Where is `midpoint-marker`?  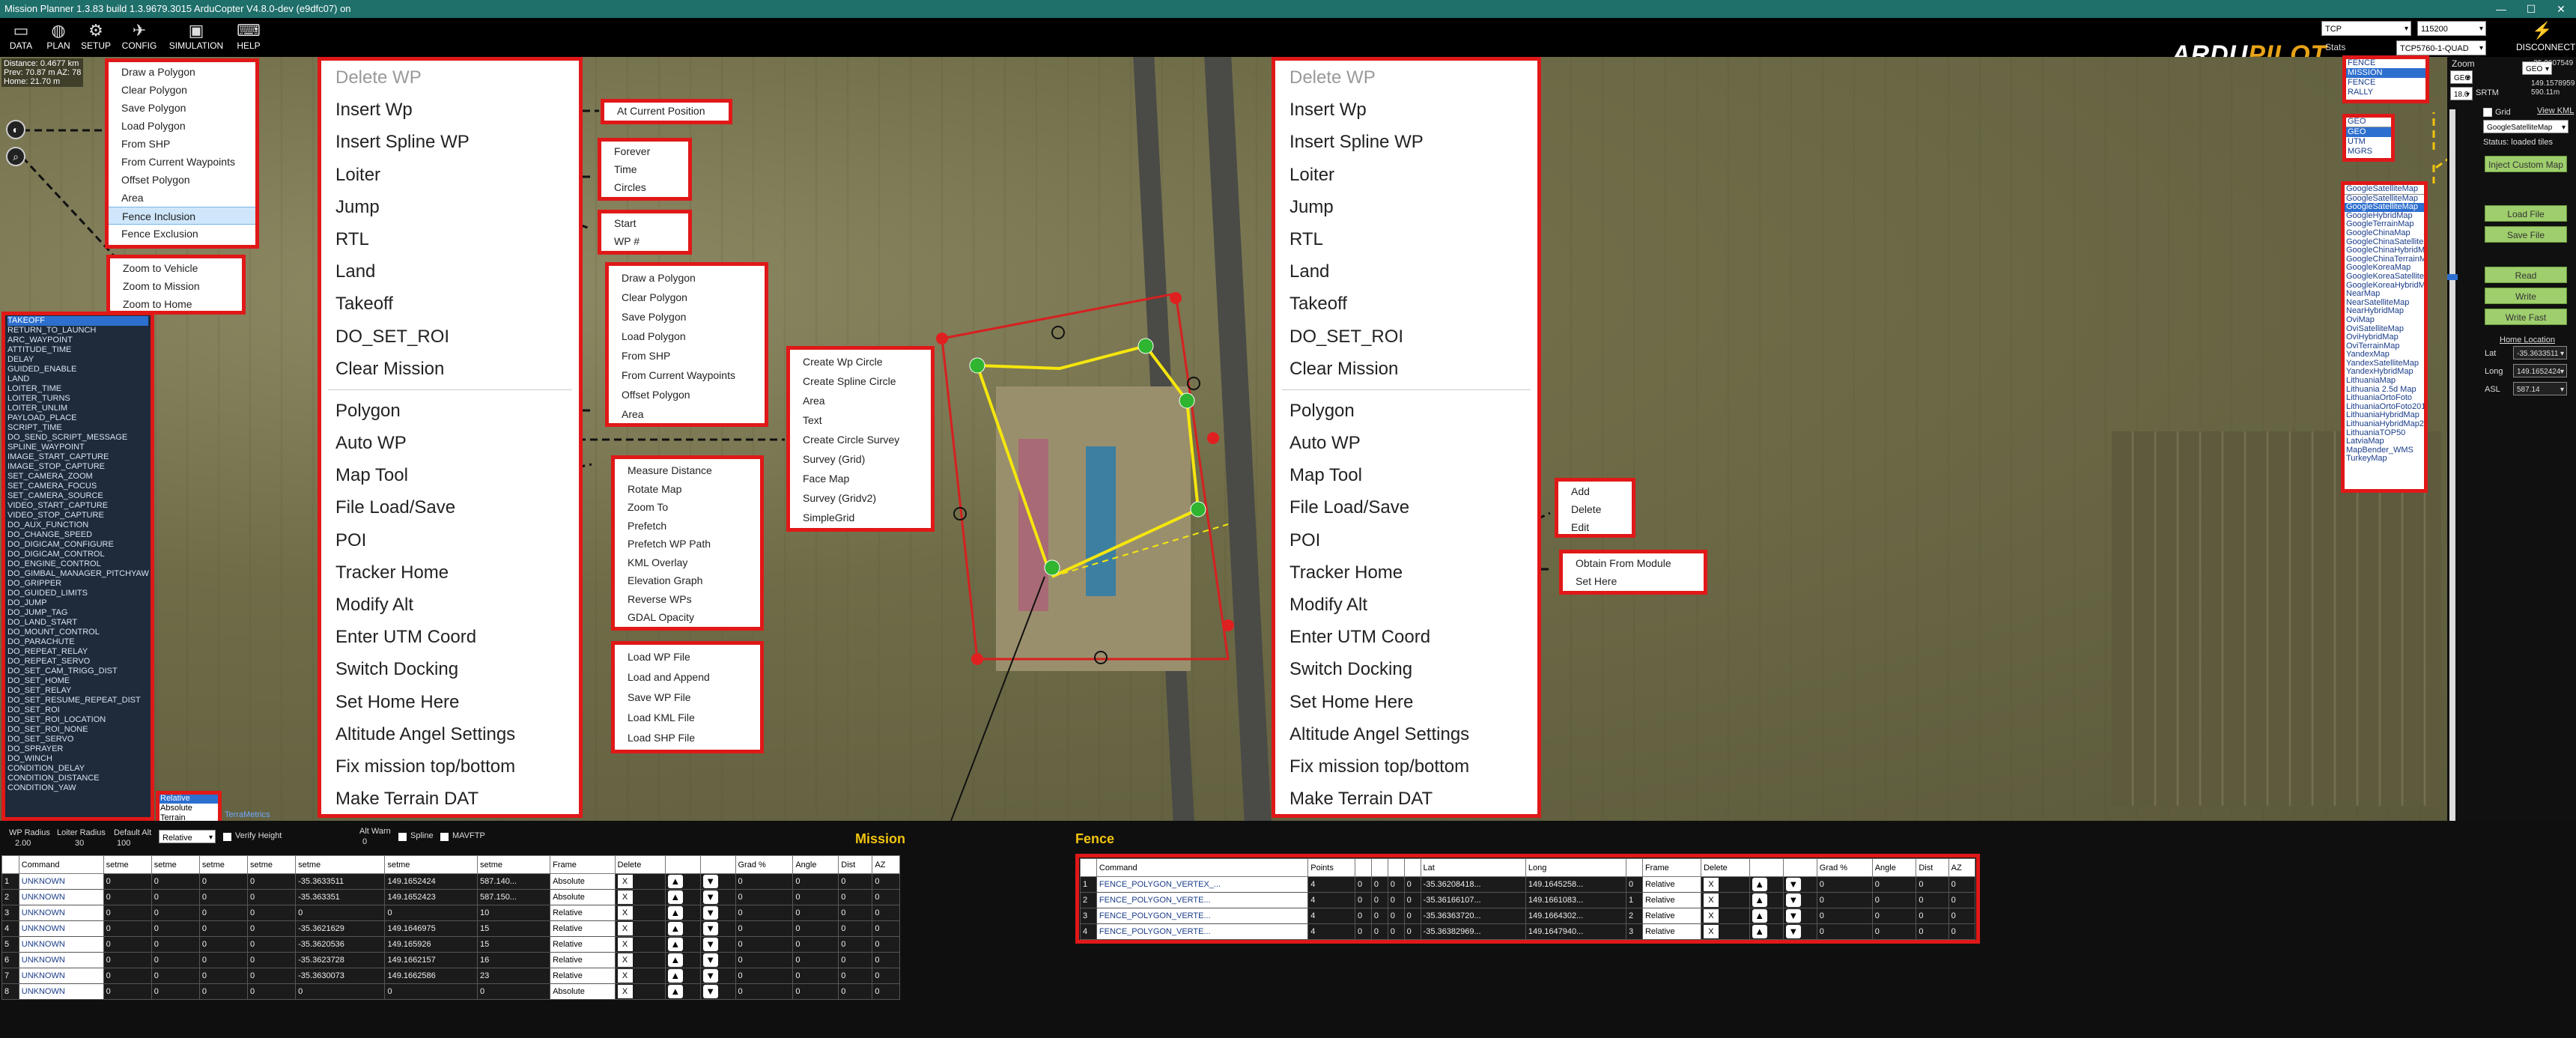
midpoint-marker is located at coordinates (1101, 657).